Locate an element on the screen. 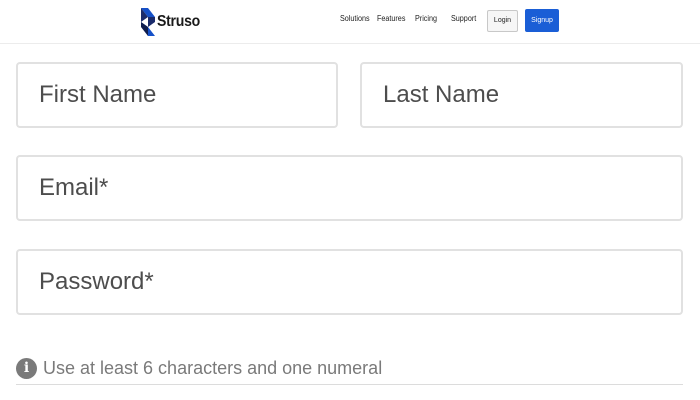 This screenshot has width=700, height=400. brand-logo: Struso is located at coordinates (173, 22).